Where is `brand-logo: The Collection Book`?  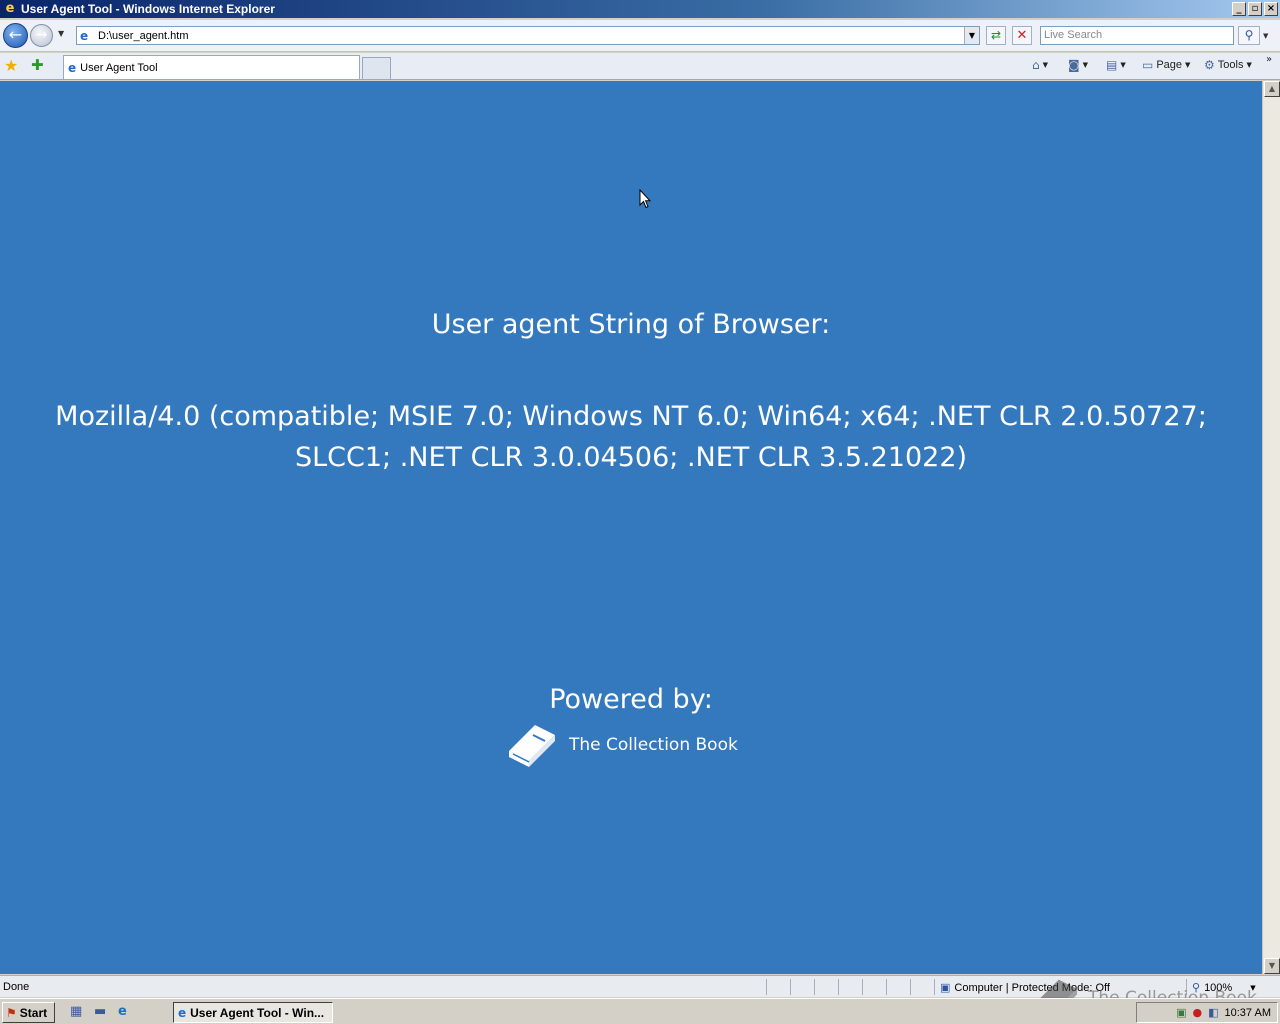 brand-logo: The Collection Book is located at coordinates (621, 745).